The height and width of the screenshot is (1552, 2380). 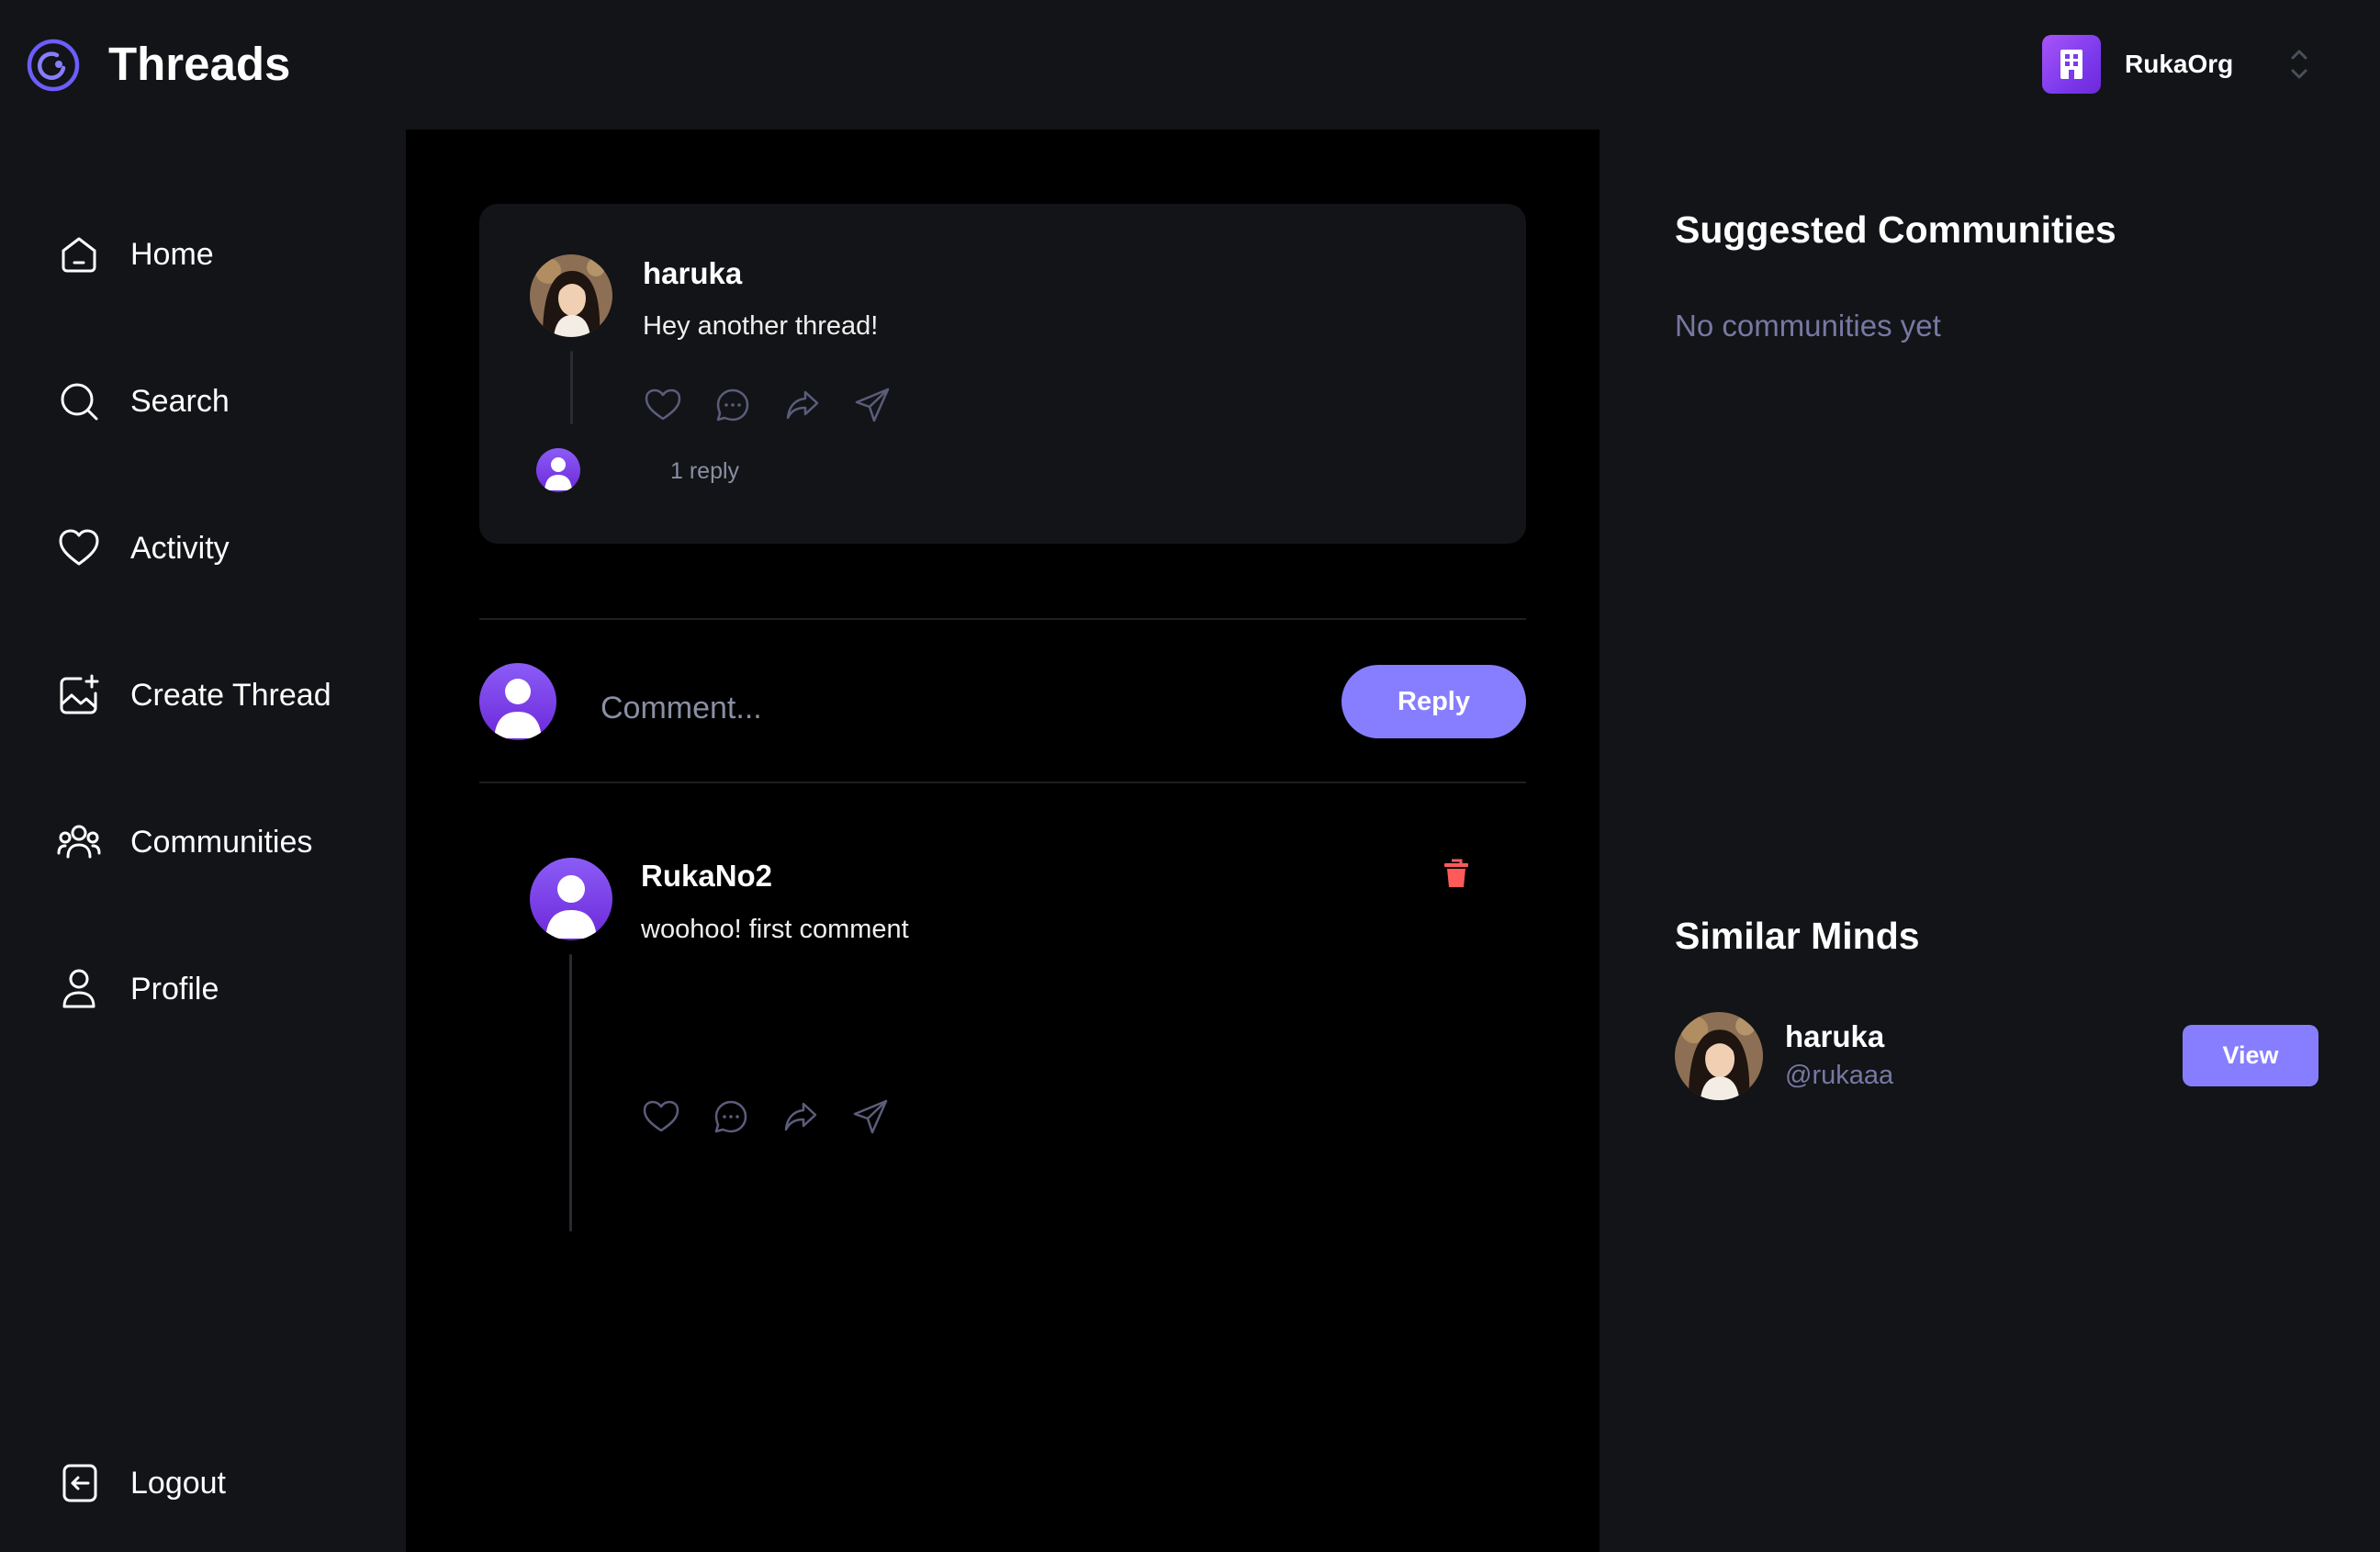 I want to click on sidebar-item-home: Home, so click(x=213, y=254).